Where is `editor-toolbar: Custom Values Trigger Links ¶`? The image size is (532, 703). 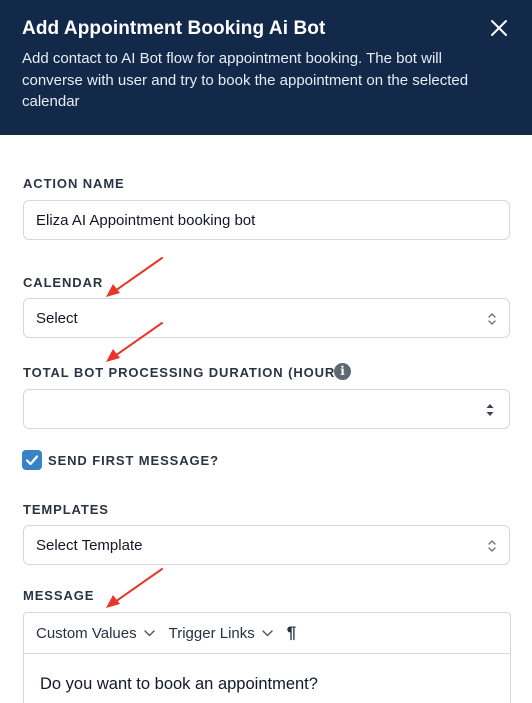
editor-toolbar: Custom Values Trigger Links ¶ is located at coordinates (267, 633).